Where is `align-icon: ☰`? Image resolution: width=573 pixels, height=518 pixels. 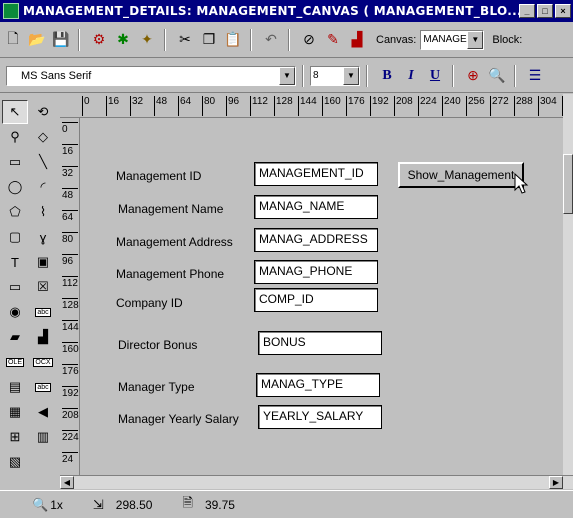 align-icon: ☰ is located at coordinates (535, 76).